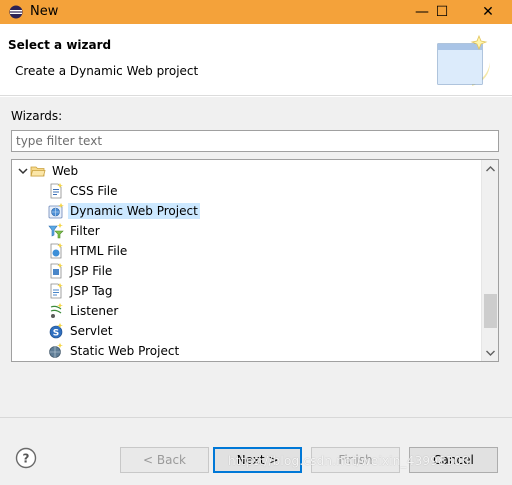  Describe the element at coordinates (107, 71) in the screenshot. I see `banner-subtitle: Create a Dynamic Web project` at that location.